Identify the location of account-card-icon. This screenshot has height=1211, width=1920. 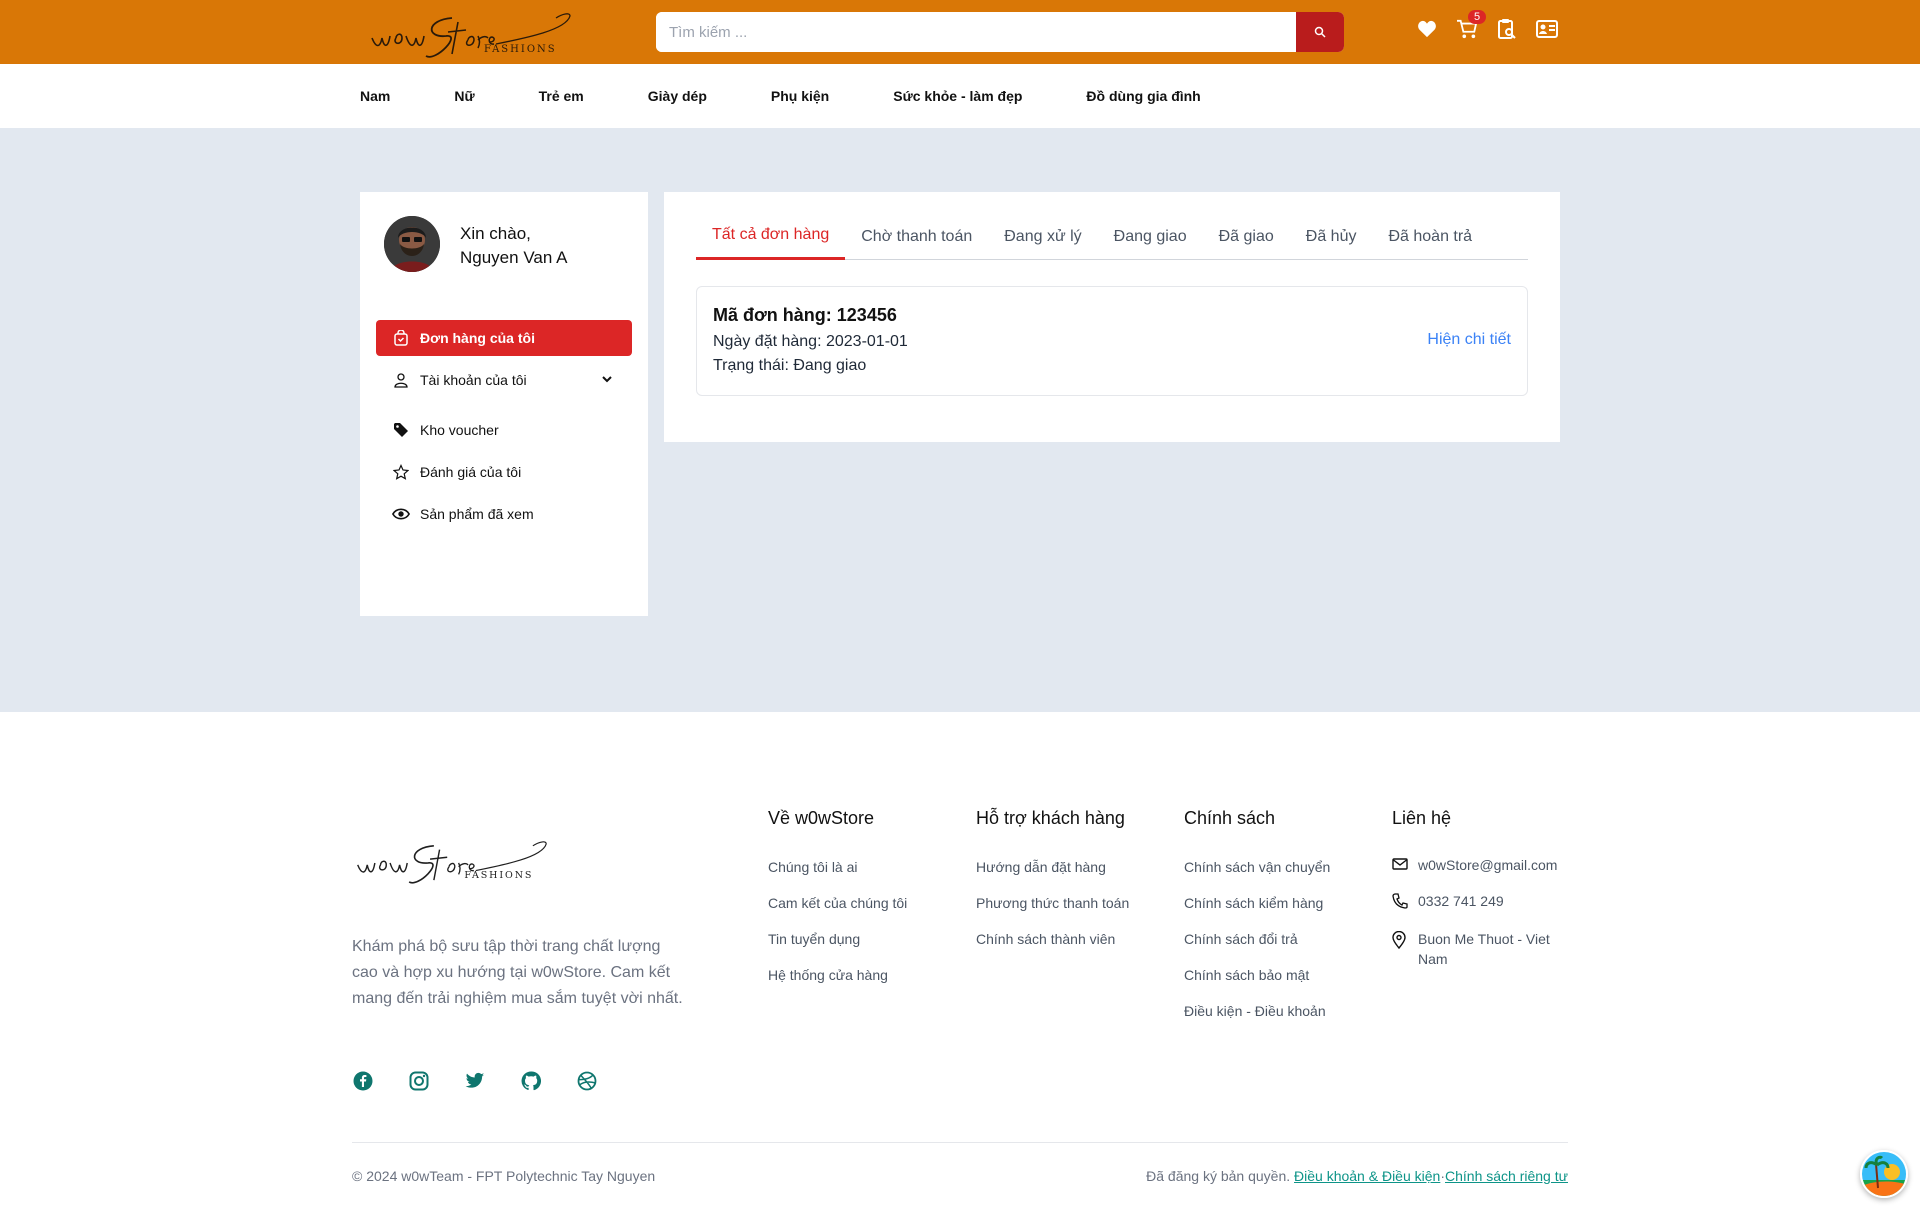
(1547, 29).